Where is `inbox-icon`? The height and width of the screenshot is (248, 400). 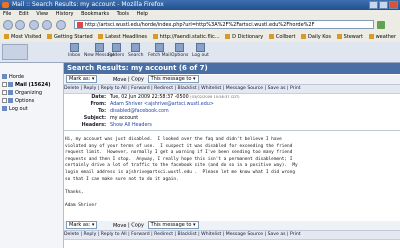
inbox-icon is located at coordinates (74, 47).